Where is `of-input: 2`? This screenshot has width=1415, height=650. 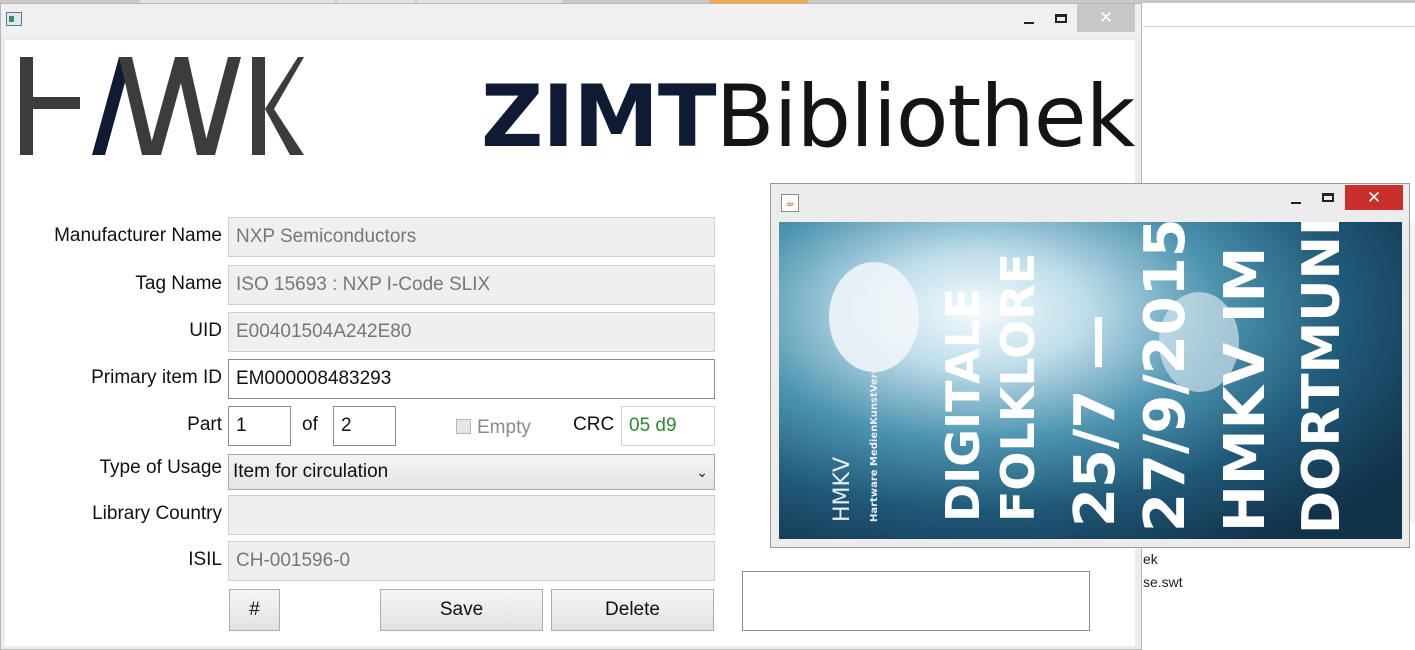 of-input: 2 is located at coordinates (364, 426).